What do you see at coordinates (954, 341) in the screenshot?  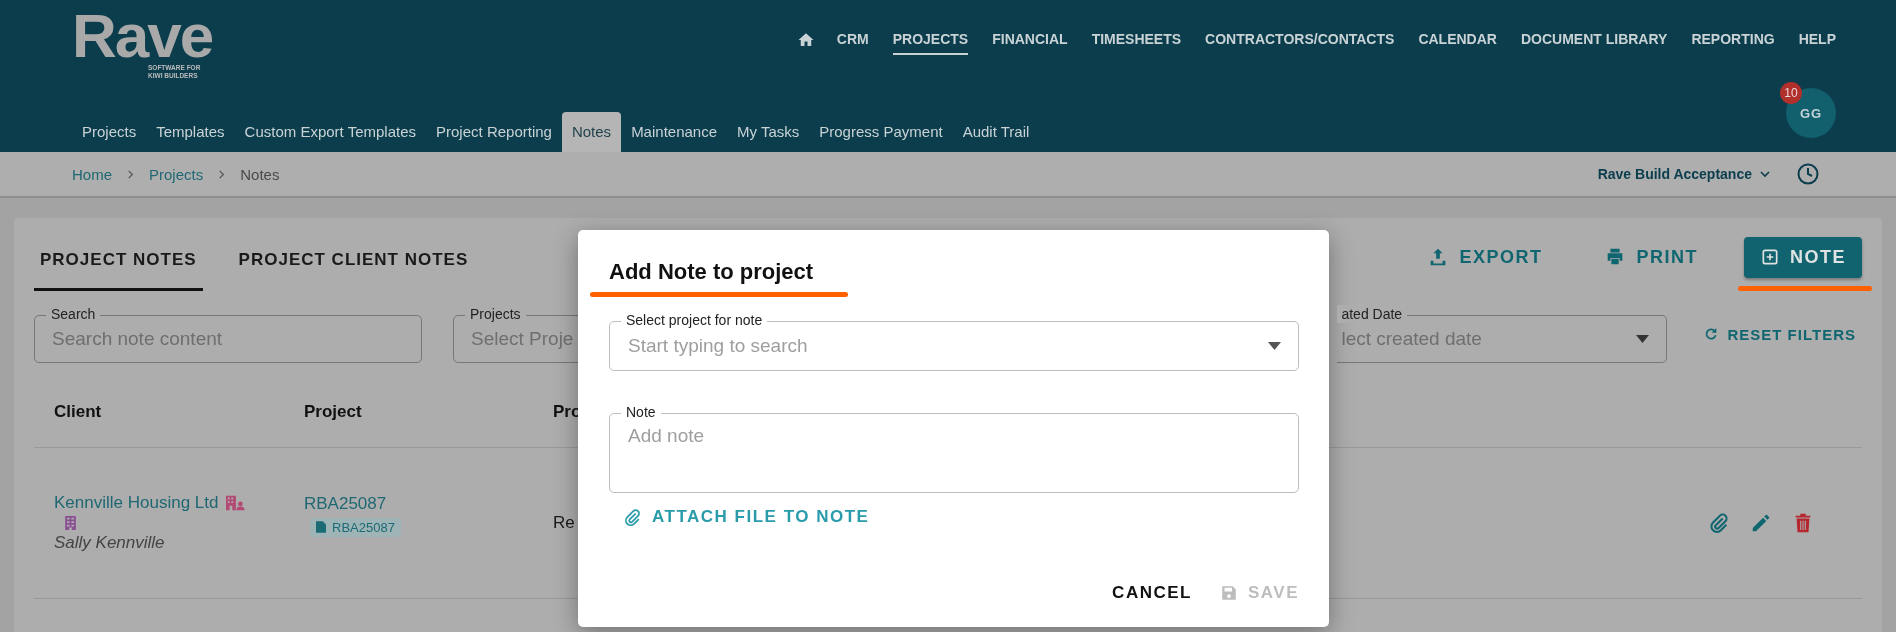 I see `project-select: Select project for note Start typing to search` at bounding box center [954, 341].